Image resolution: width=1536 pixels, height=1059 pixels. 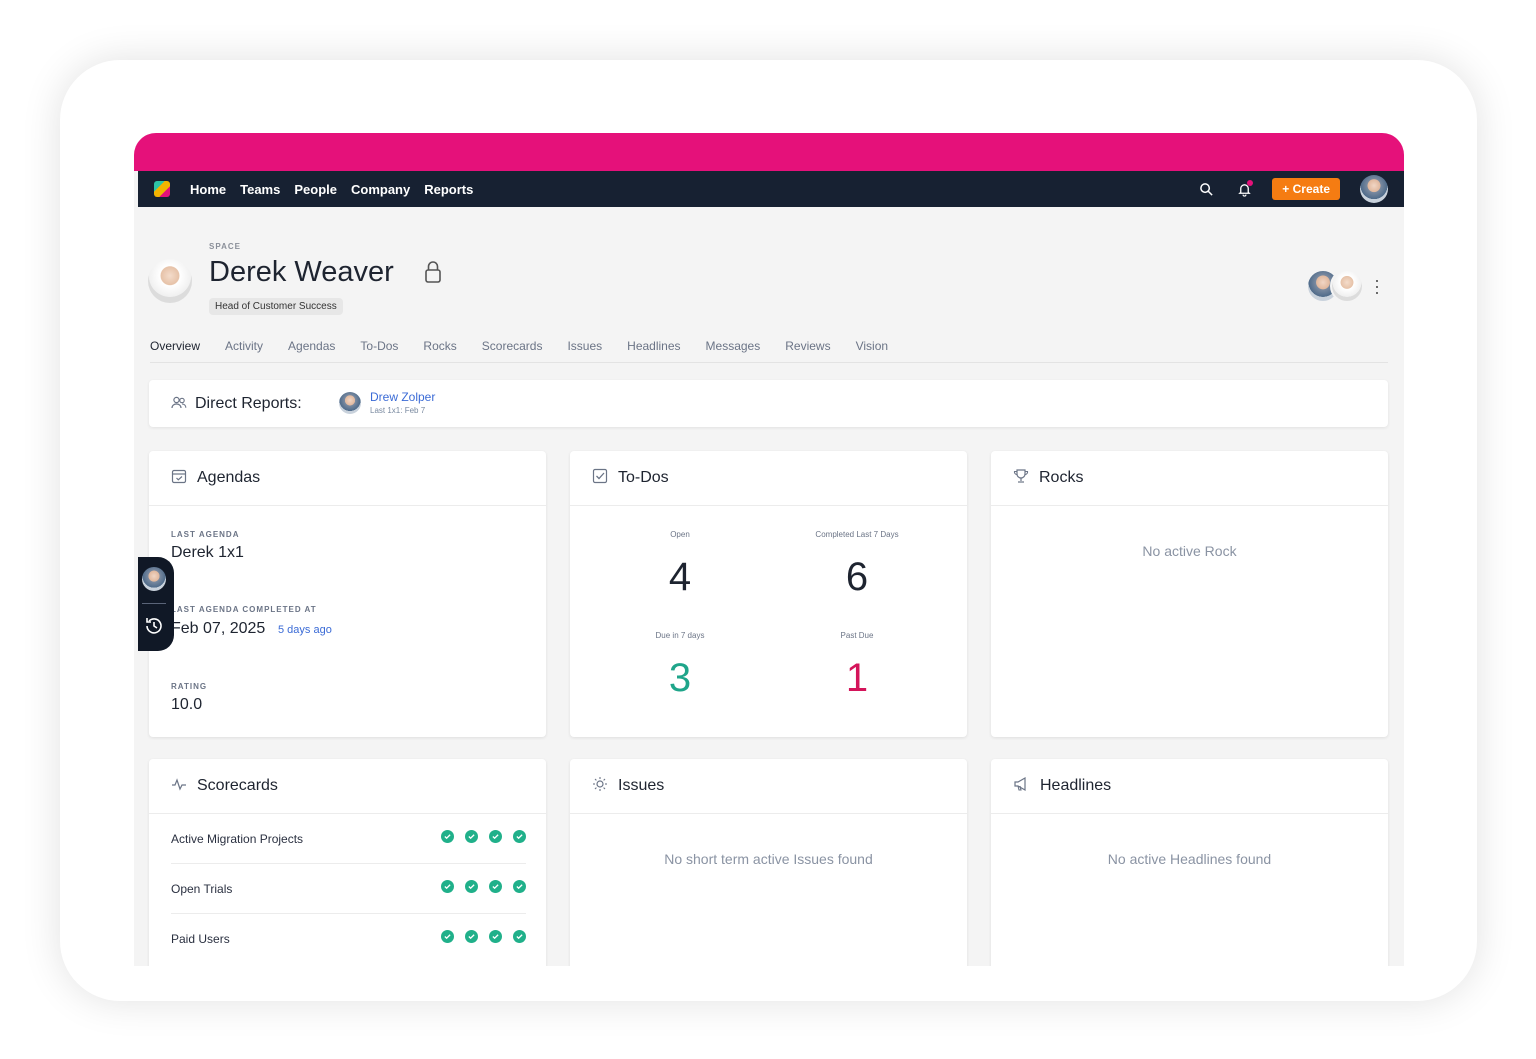 What do you see at coordinates (1189, 594) in the screenshot?
I see `rocks-card: Rocks No active Rock` at bounding box center [1189, 594].